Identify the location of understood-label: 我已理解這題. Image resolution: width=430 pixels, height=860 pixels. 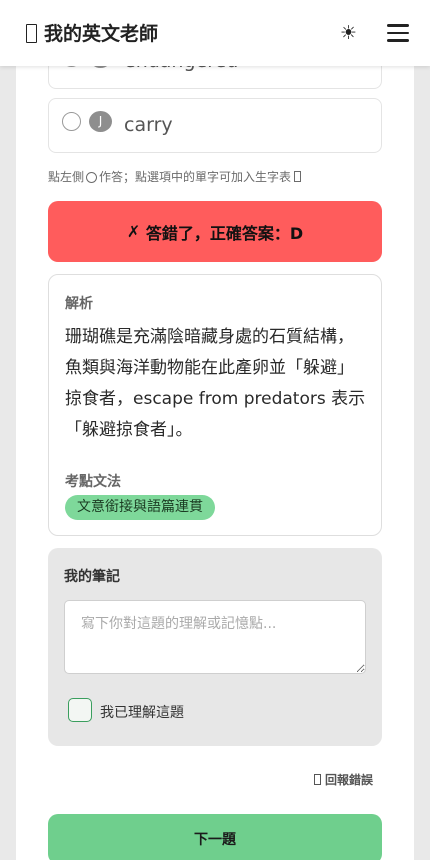
(142, 712).